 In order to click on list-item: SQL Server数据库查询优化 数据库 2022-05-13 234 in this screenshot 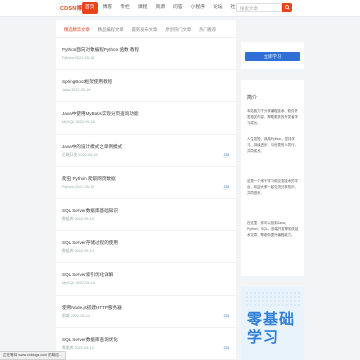, I will do `click(146, 344)`.